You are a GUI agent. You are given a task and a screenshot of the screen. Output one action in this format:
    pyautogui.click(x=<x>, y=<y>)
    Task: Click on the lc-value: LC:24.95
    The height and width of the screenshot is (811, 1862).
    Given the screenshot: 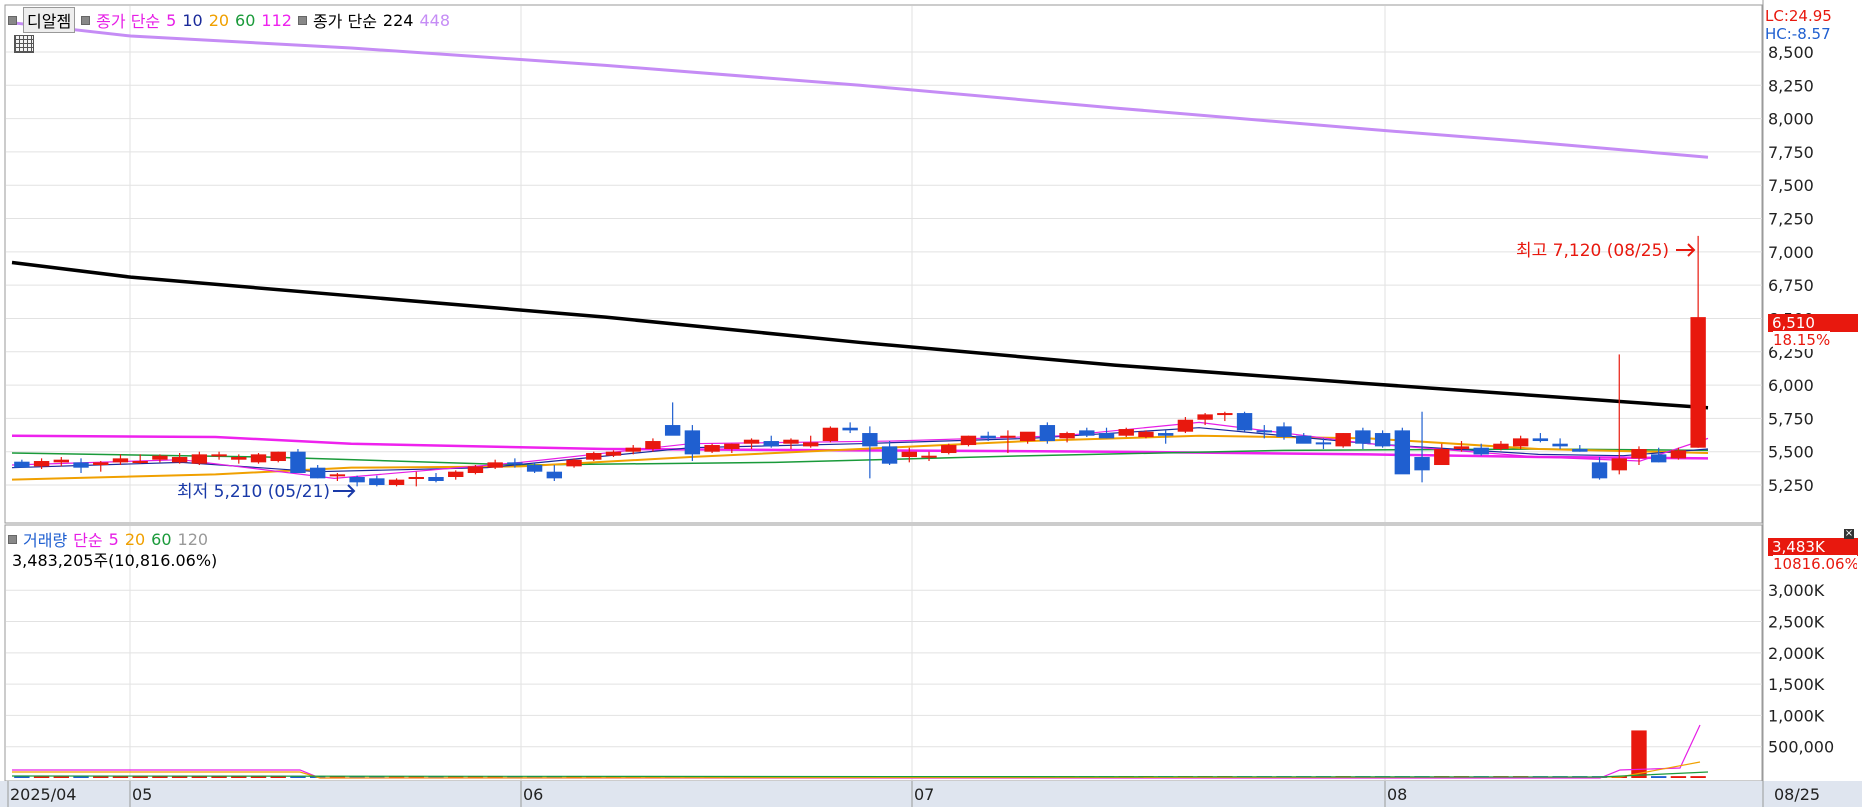 What is the action you would take?
    pyautogui.click(x=1798, y=16)
    